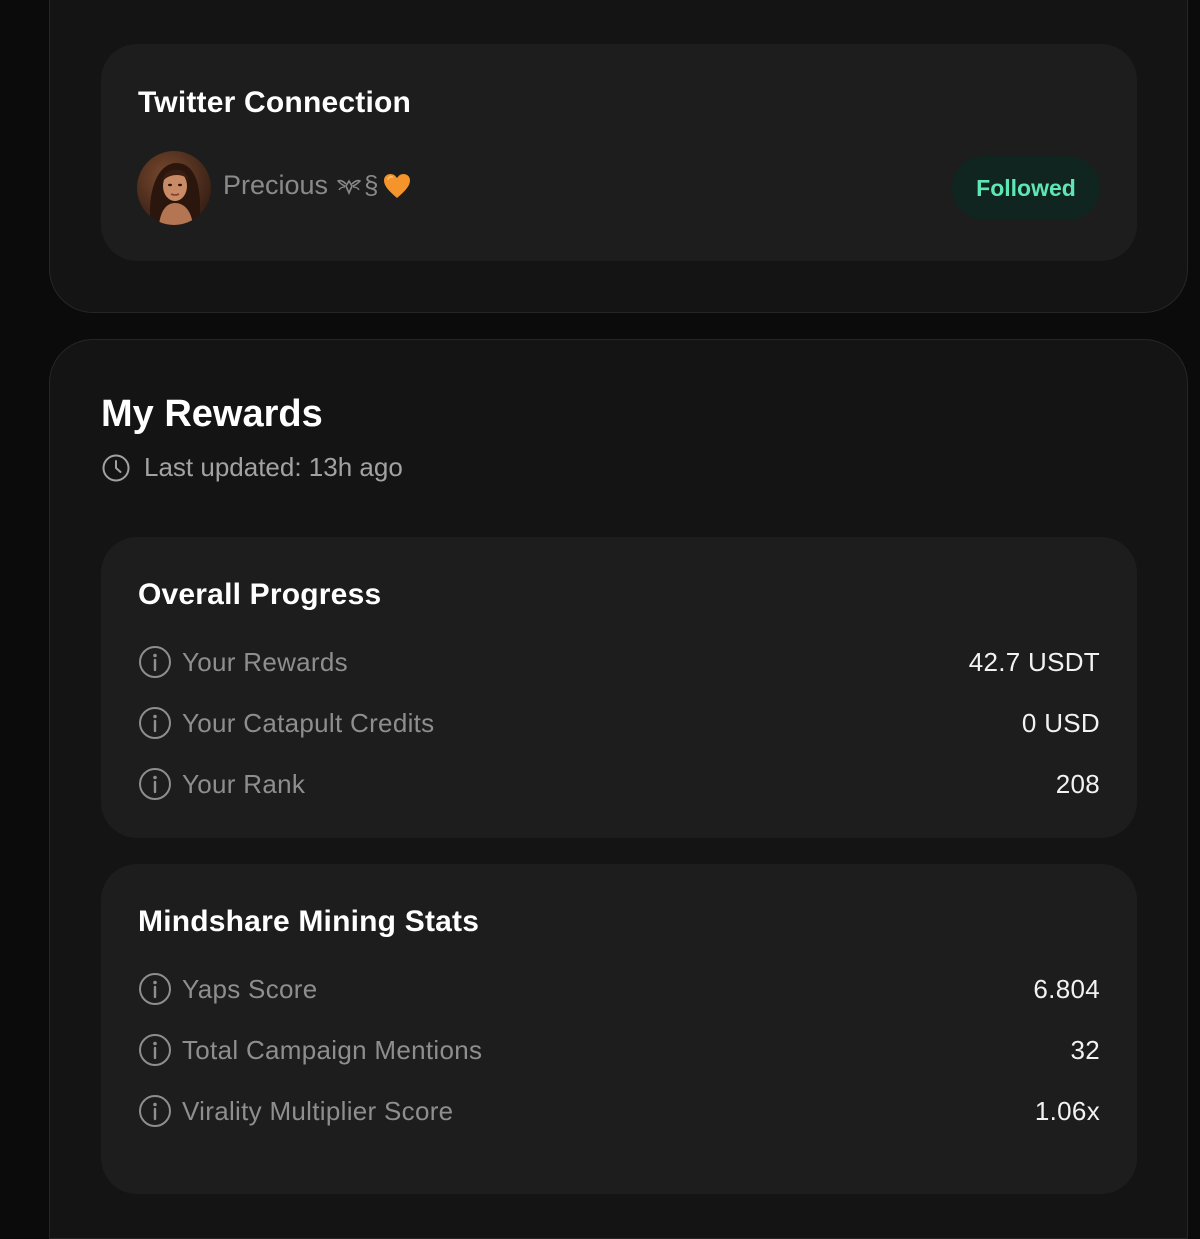  What do you see at coordinates (265, 661) in the screenshot?
I see `stat-label: Your Rewards` at bounding box center [265, 661].